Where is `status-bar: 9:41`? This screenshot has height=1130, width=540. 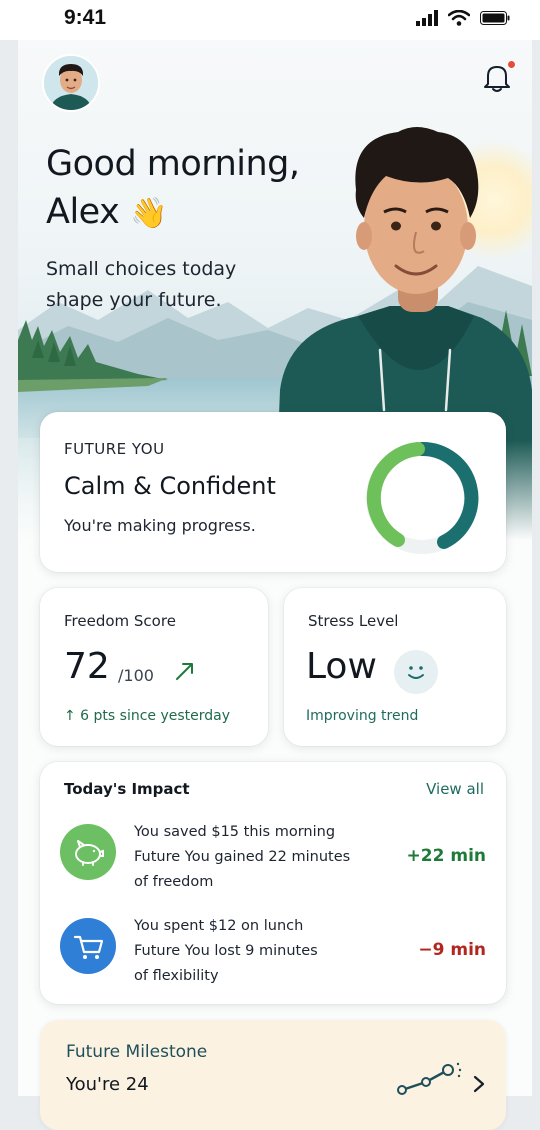 status-bar: 9:41 is located at coordinates (270, 20).